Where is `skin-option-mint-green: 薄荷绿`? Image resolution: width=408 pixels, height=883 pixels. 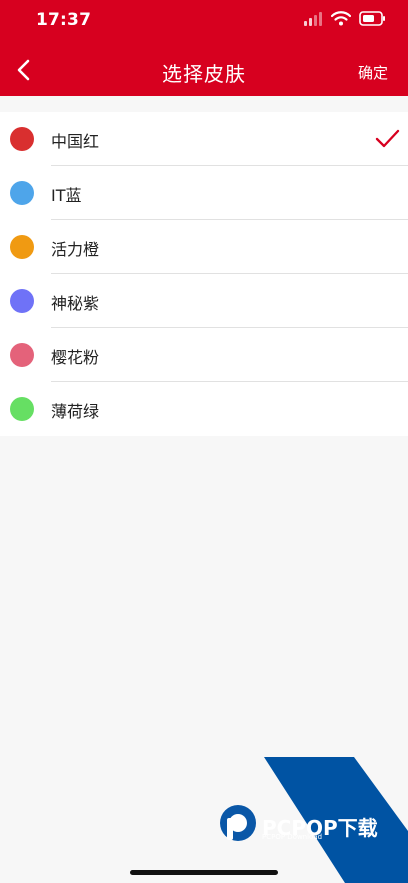 skin-option-mint-green: 薄荷绿 is located at coordinates (204, 409).